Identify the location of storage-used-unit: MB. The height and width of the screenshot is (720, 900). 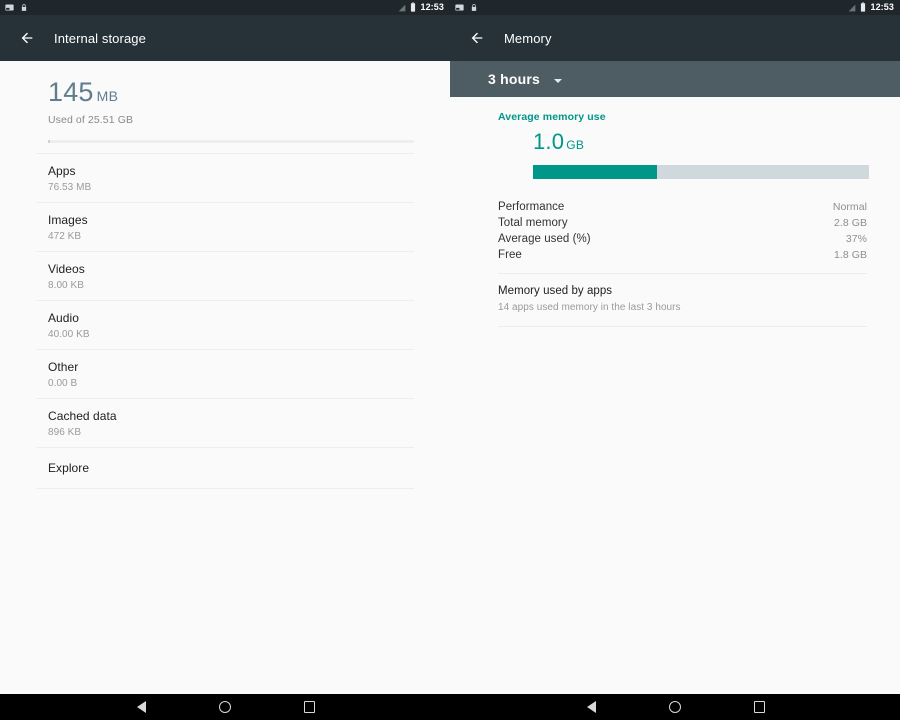
(107, 96).